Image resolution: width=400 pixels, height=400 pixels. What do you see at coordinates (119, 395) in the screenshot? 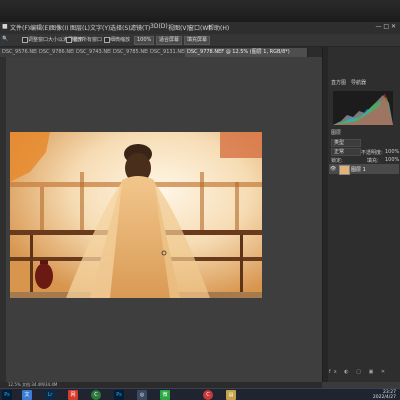
I see `photoshop-alt-taskbar-icon: Ps` at bounding box center [119, 395].